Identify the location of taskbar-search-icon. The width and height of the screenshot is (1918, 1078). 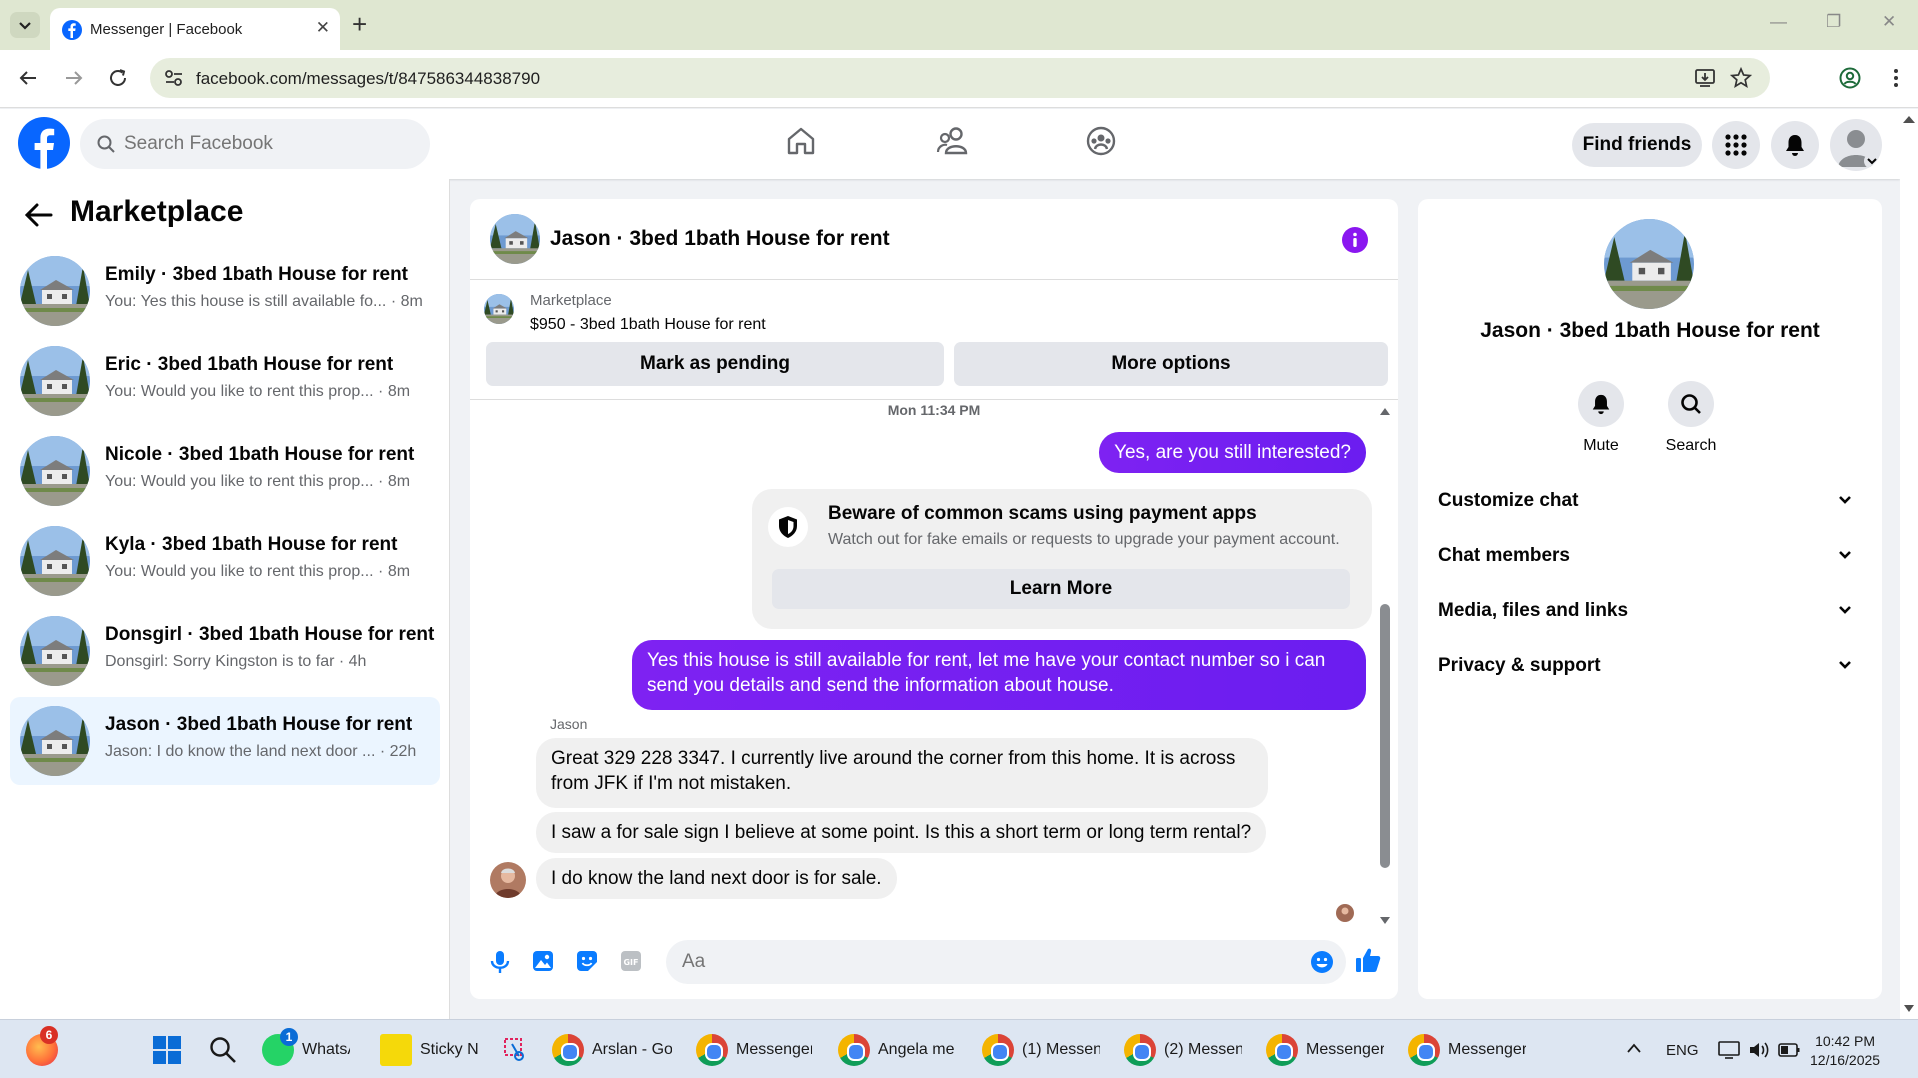
(223, 1050).